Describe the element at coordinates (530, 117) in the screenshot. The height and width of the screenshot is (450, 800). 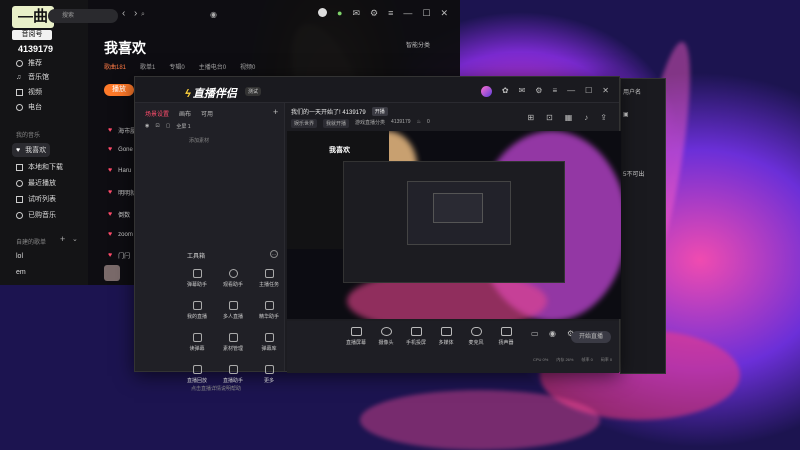
I see `gift-icon: ⊞` at that location.